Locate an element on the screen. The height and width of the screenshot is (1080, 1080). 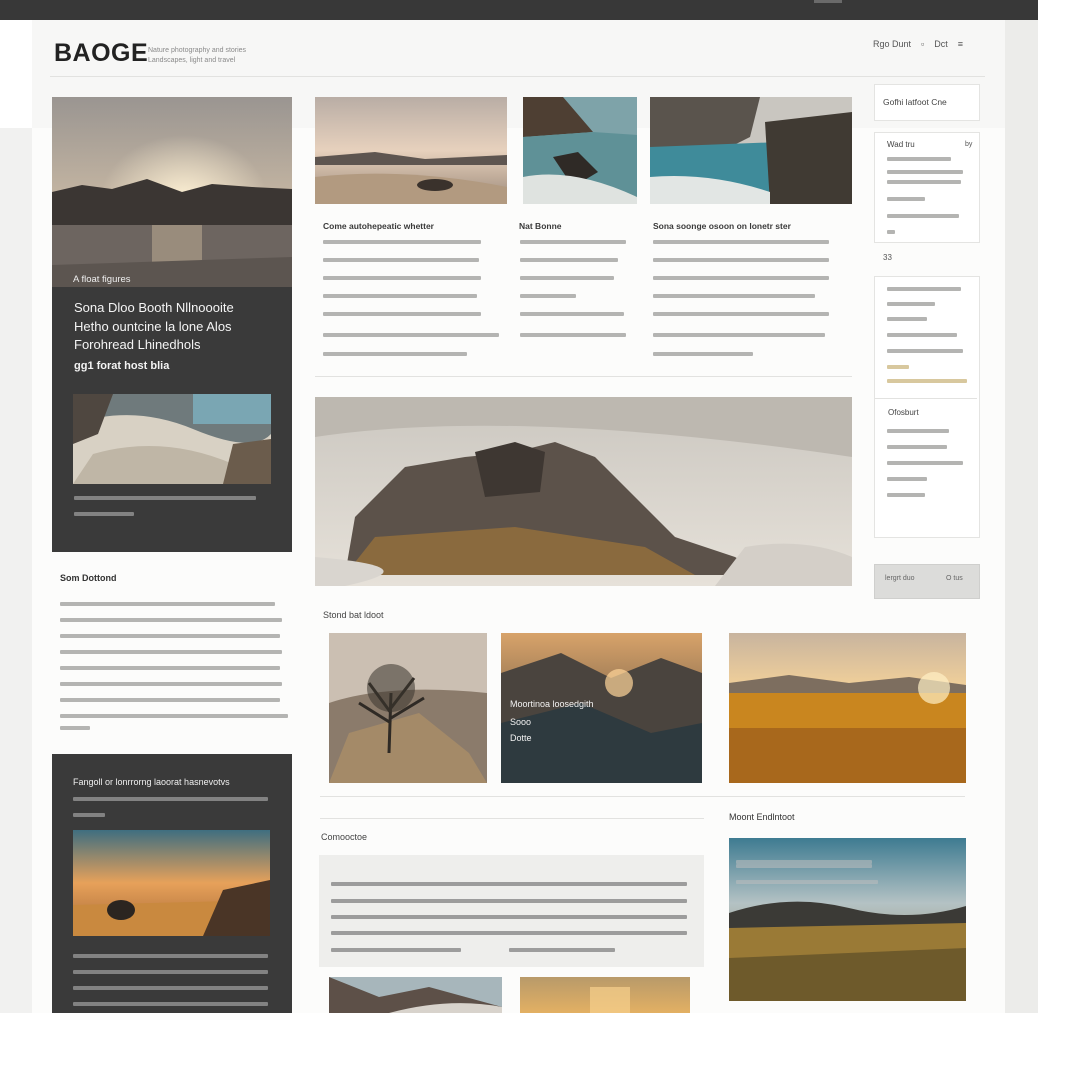
header-nav: Rgo Dunt ▫ Dct ≡ is located at coordinates (918, 44).